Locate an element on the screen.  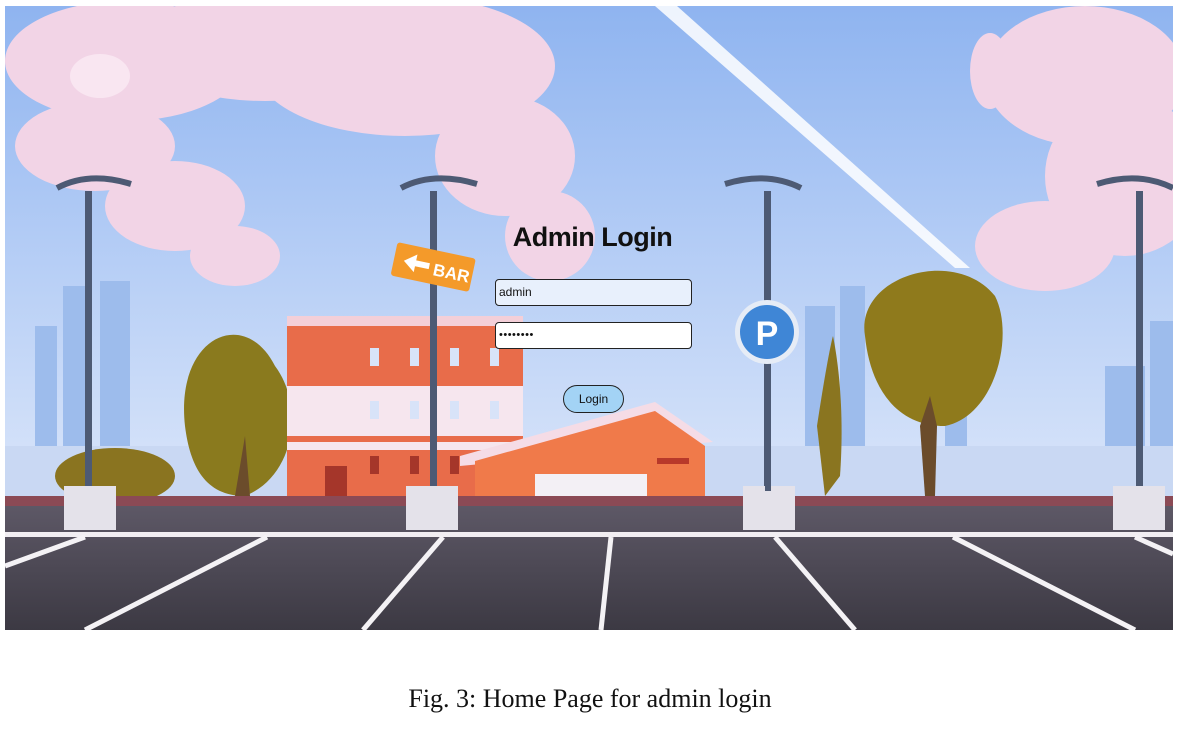
login-title: Admin Login is located at coordinates (592, 237).